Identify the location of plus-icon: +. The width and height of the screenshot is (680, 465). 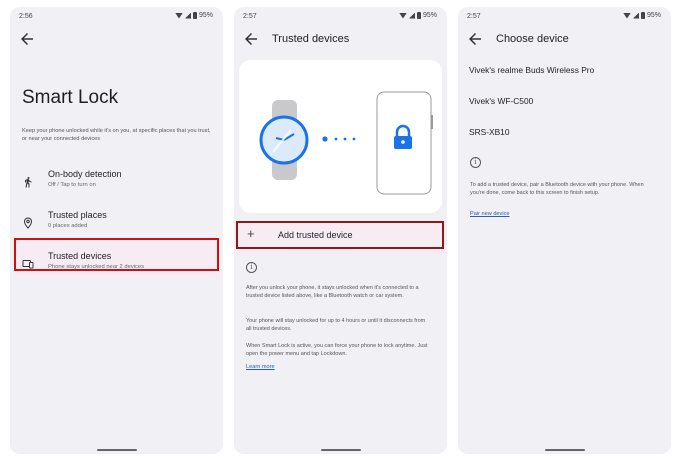
(251, 233).